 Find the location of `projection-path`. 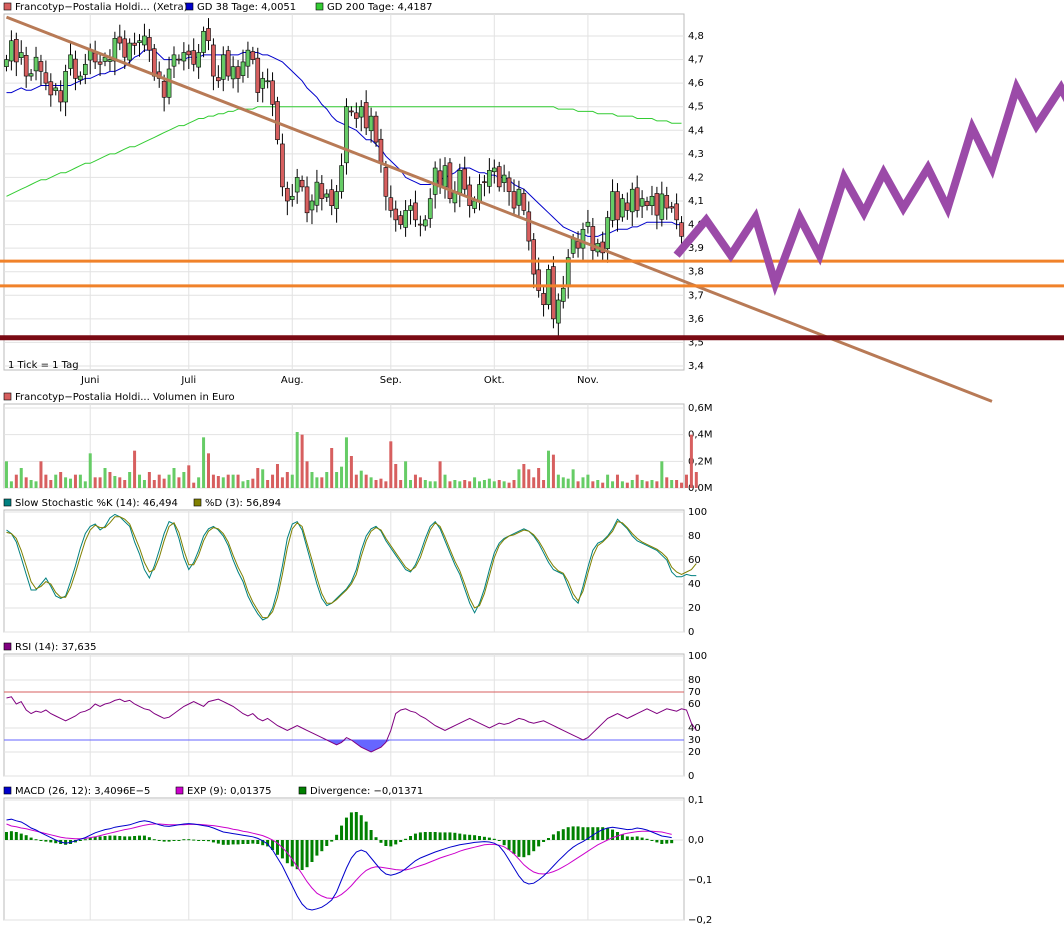

projection-path is located at coordinates (868, 187).